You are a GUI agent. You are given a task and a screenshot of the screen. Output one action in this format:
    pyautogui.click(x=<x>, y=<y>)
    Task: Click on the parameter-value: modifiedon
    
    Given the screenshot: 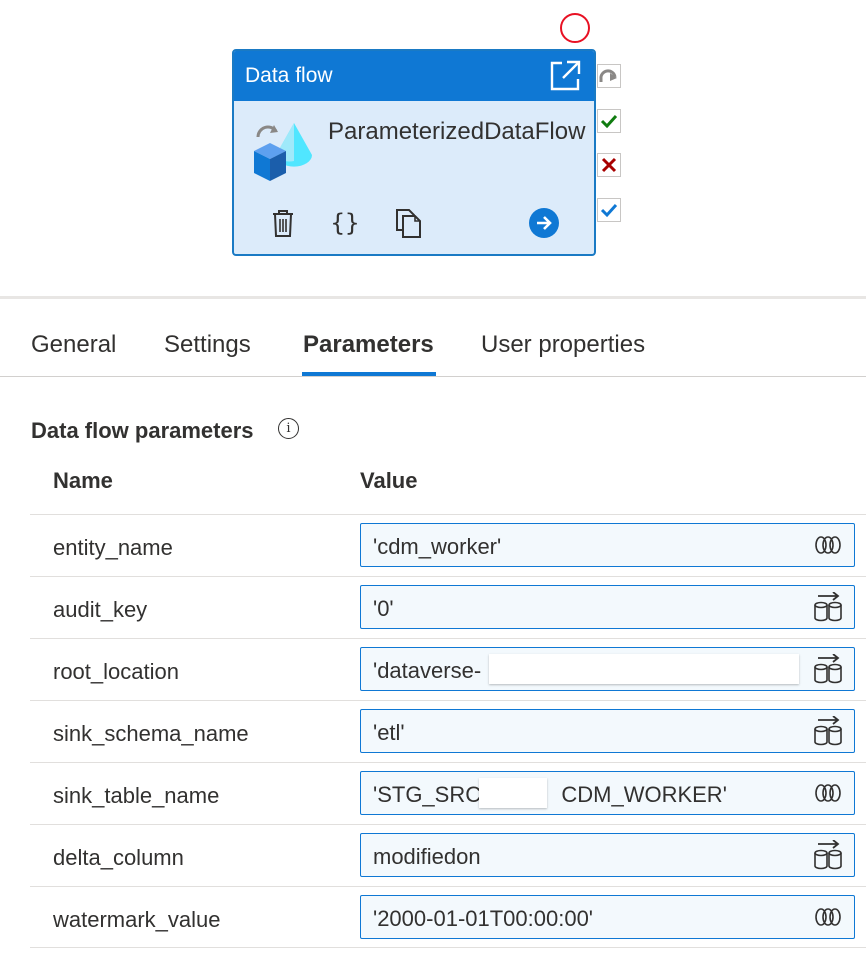 What is the action you would take?
    pyautogui.click(x=427, y=856)
    